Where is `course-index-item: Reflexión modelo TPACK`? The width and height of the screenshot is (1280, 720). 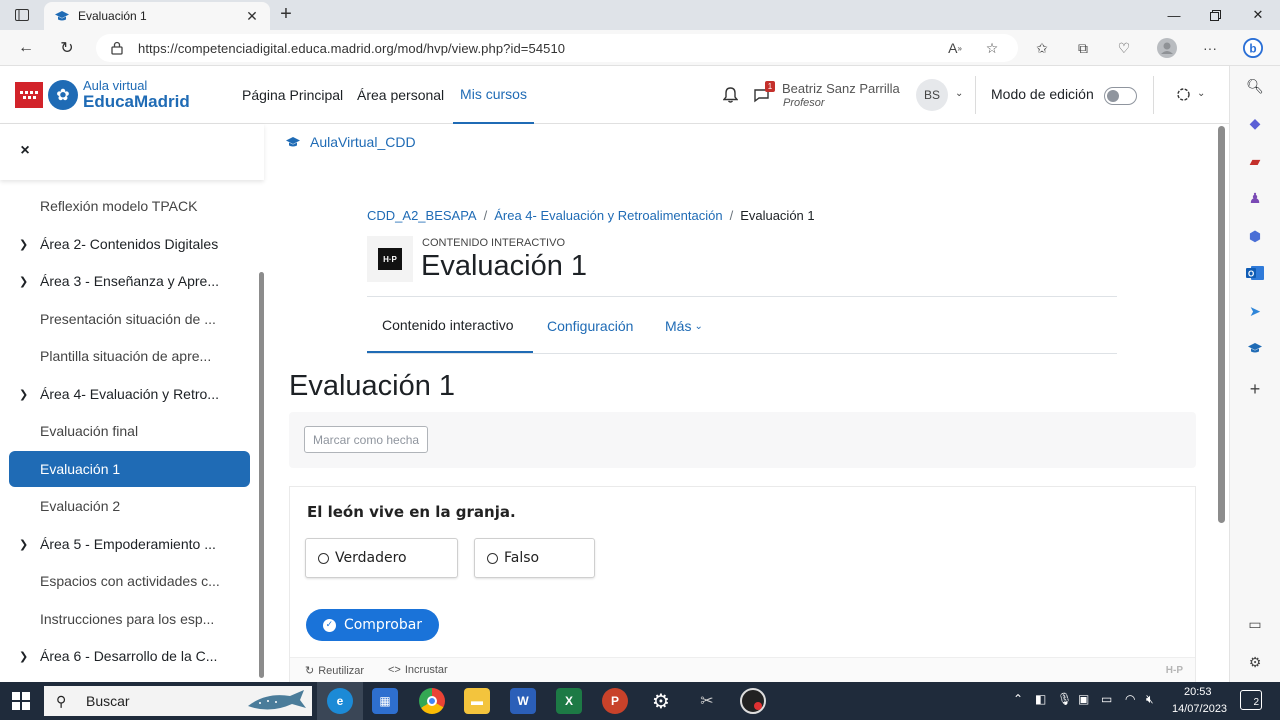
course-index-item: Reflexión modelo TPACK is located at coordinates (129, 206).